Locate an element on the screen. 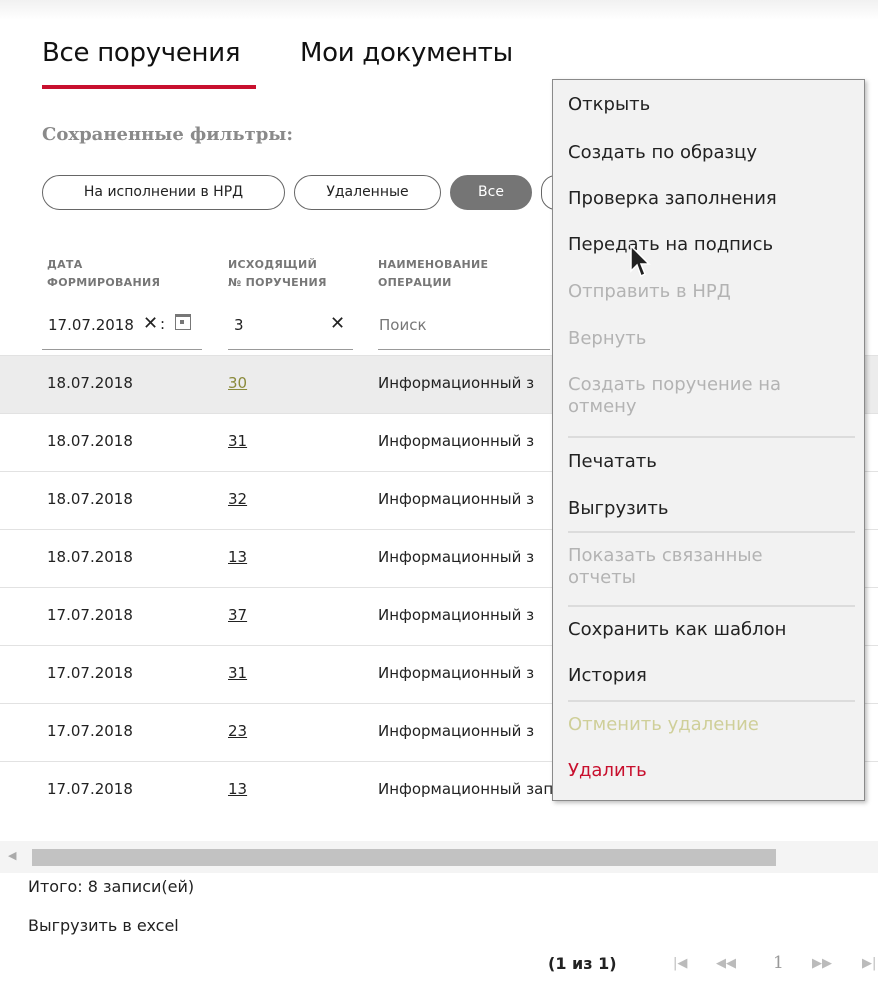  menu-item-label: Выгрузить is located at coordinates (618, 508).